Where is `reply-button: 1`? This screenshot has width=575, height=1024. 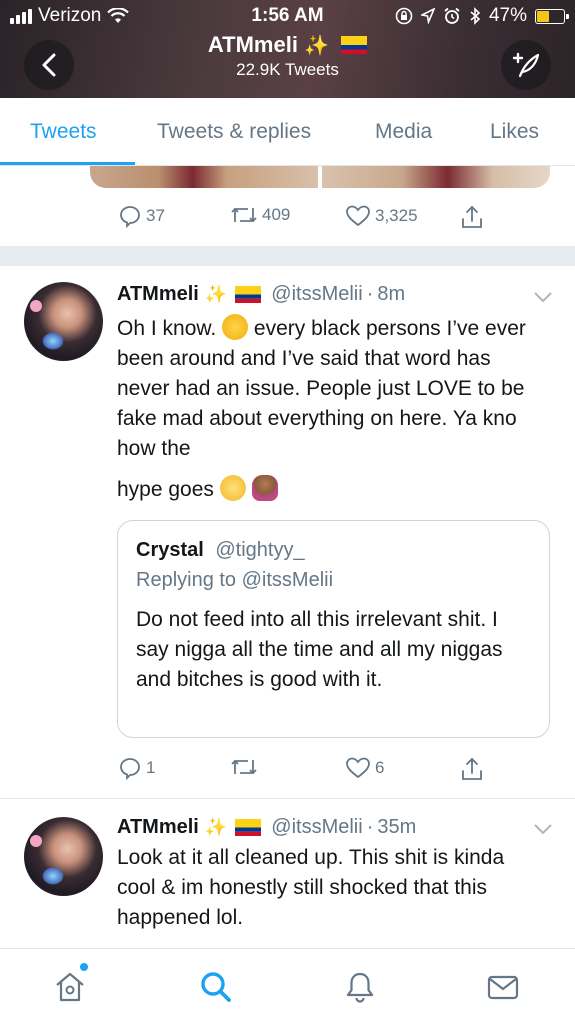
reply-button: 1 is located at coordinates (136, 768).